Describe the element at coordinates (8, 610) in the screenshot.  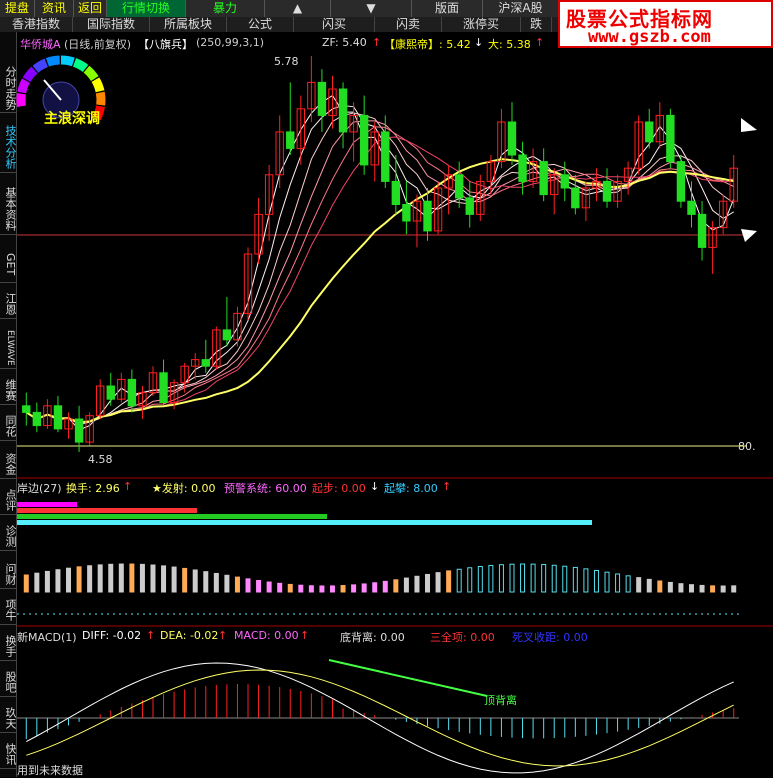
I see `sidebar-item-xiangniu: 项牛` at that location.